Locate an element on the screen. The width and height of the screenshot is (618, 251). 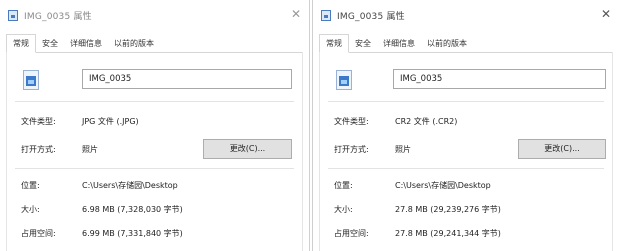
size-on-disk-value: 27.8 MB (29,241,344 字节) is located at coordinates (448, 233).